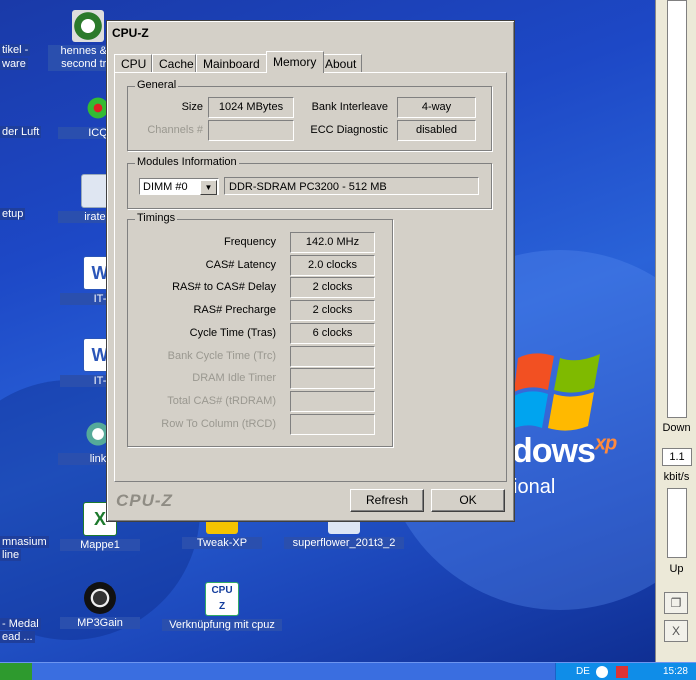  I want to click on timing-label: DRAM Idle Timer, so click(234, 378).